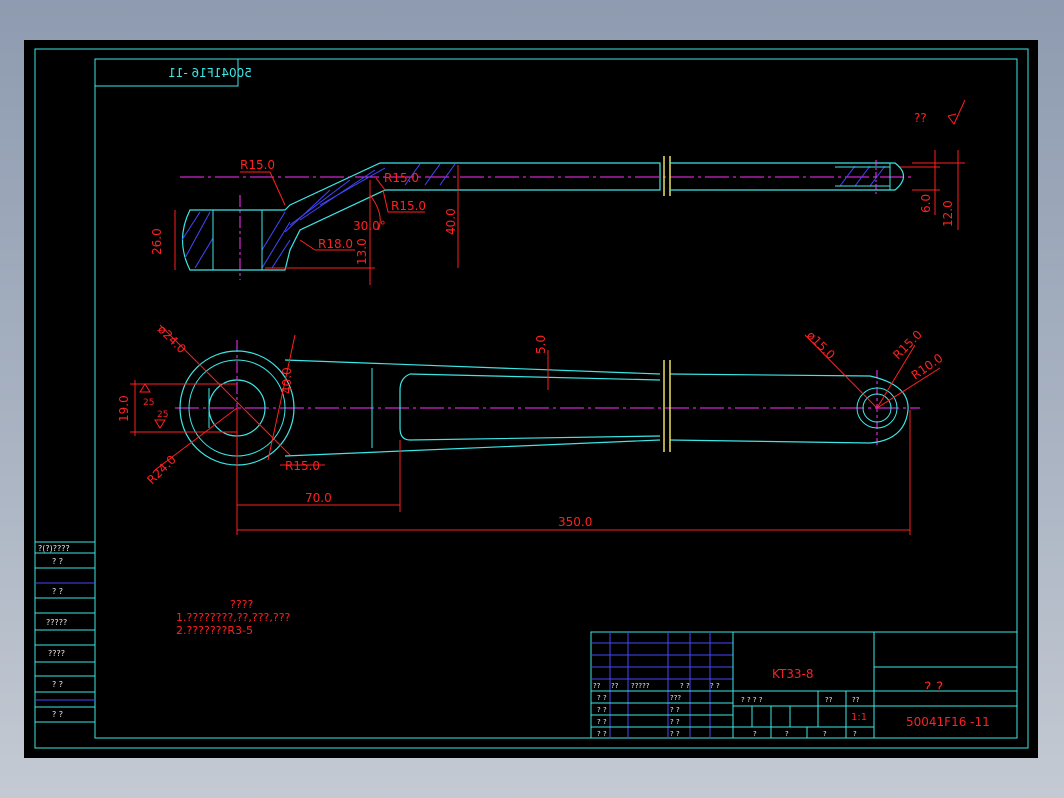 The image size is (1064, 798). I want to click on svg-text: 70.0, so click(318, 498).